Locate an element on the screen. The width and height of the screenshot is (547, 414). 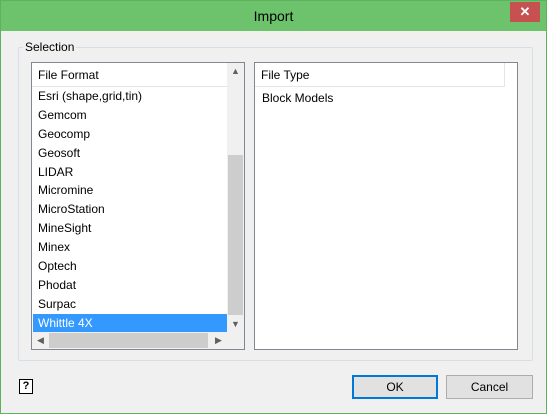
scroll-up-icon: ▲ is located at coordinates (235, 71).